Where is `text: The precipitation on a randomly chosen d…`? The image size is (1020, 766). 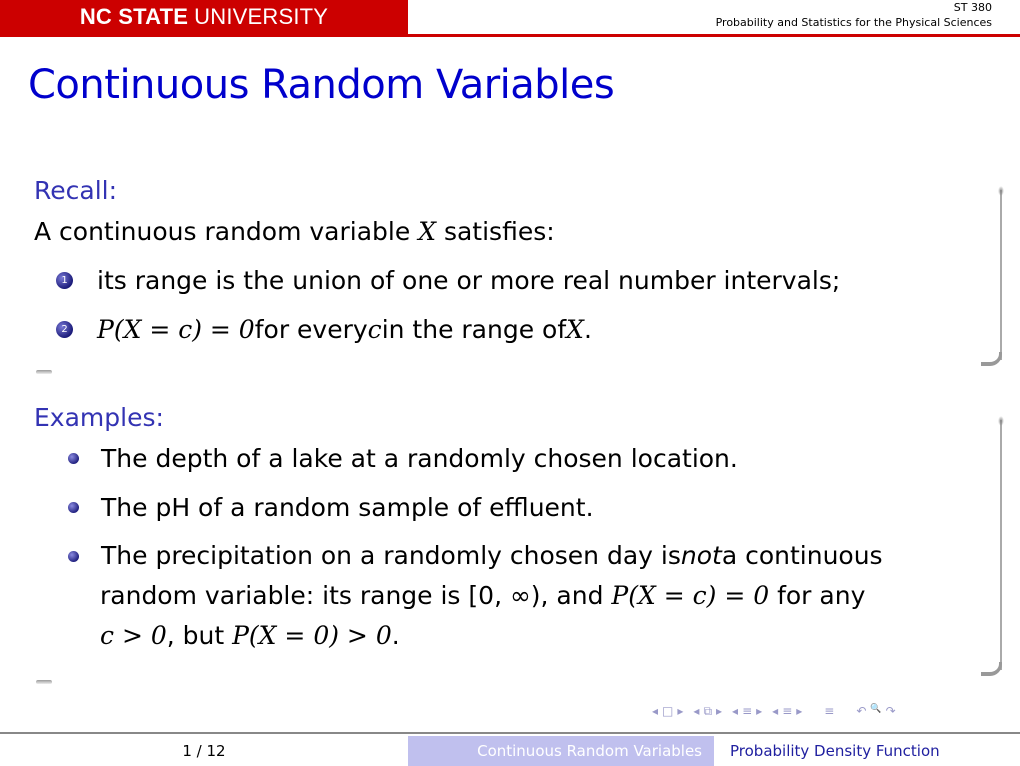
text: The precipitation on a randomly chosen d… is located at coordinates (391, 555).